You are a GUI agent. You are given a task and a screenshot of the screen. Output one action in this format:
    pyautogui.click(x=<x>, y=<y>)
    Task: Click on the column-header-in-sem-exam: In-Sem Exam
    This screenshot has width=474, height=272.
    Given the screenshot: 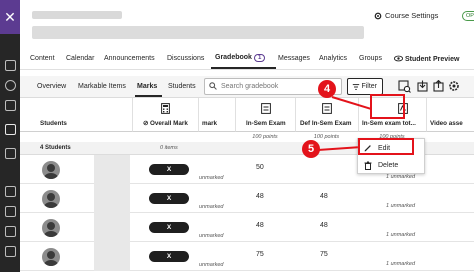 What is the action you would take?
    pyautogui.click(x=265, y=115)
    